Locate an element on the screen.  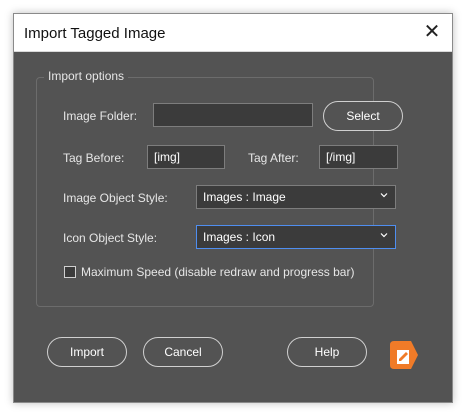
image-object-style-value: Images : Image is located at coordinates (244, 197).